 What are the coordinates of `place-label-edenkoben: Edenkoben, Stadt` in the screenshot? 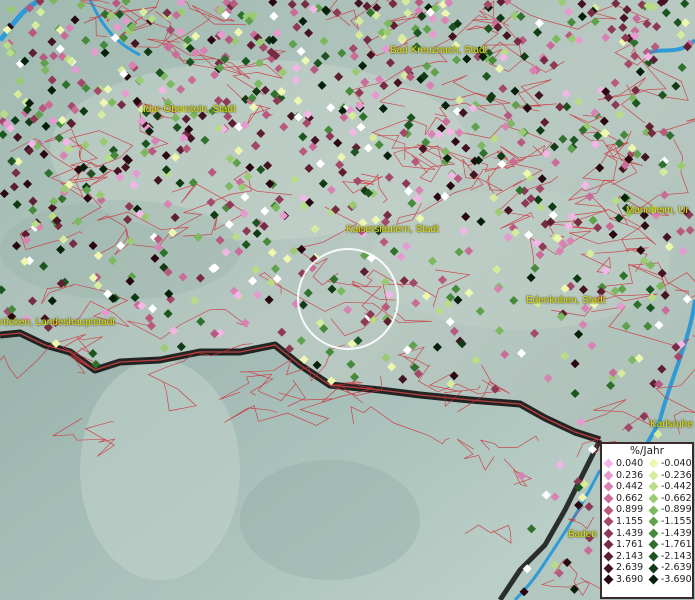 It's located at (566, 300).